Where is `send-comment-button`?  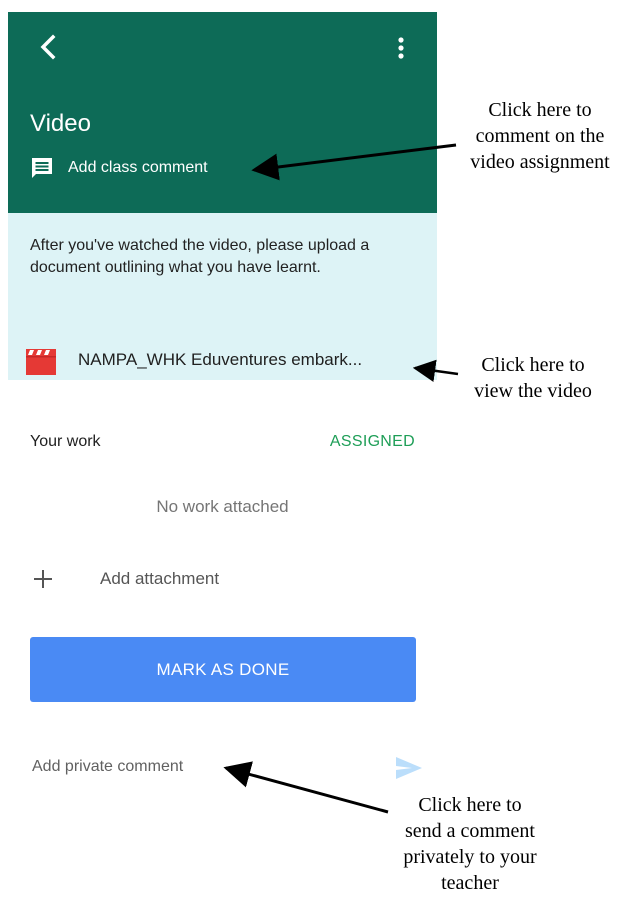 send-comment-button is located at coordinates (409, 768).